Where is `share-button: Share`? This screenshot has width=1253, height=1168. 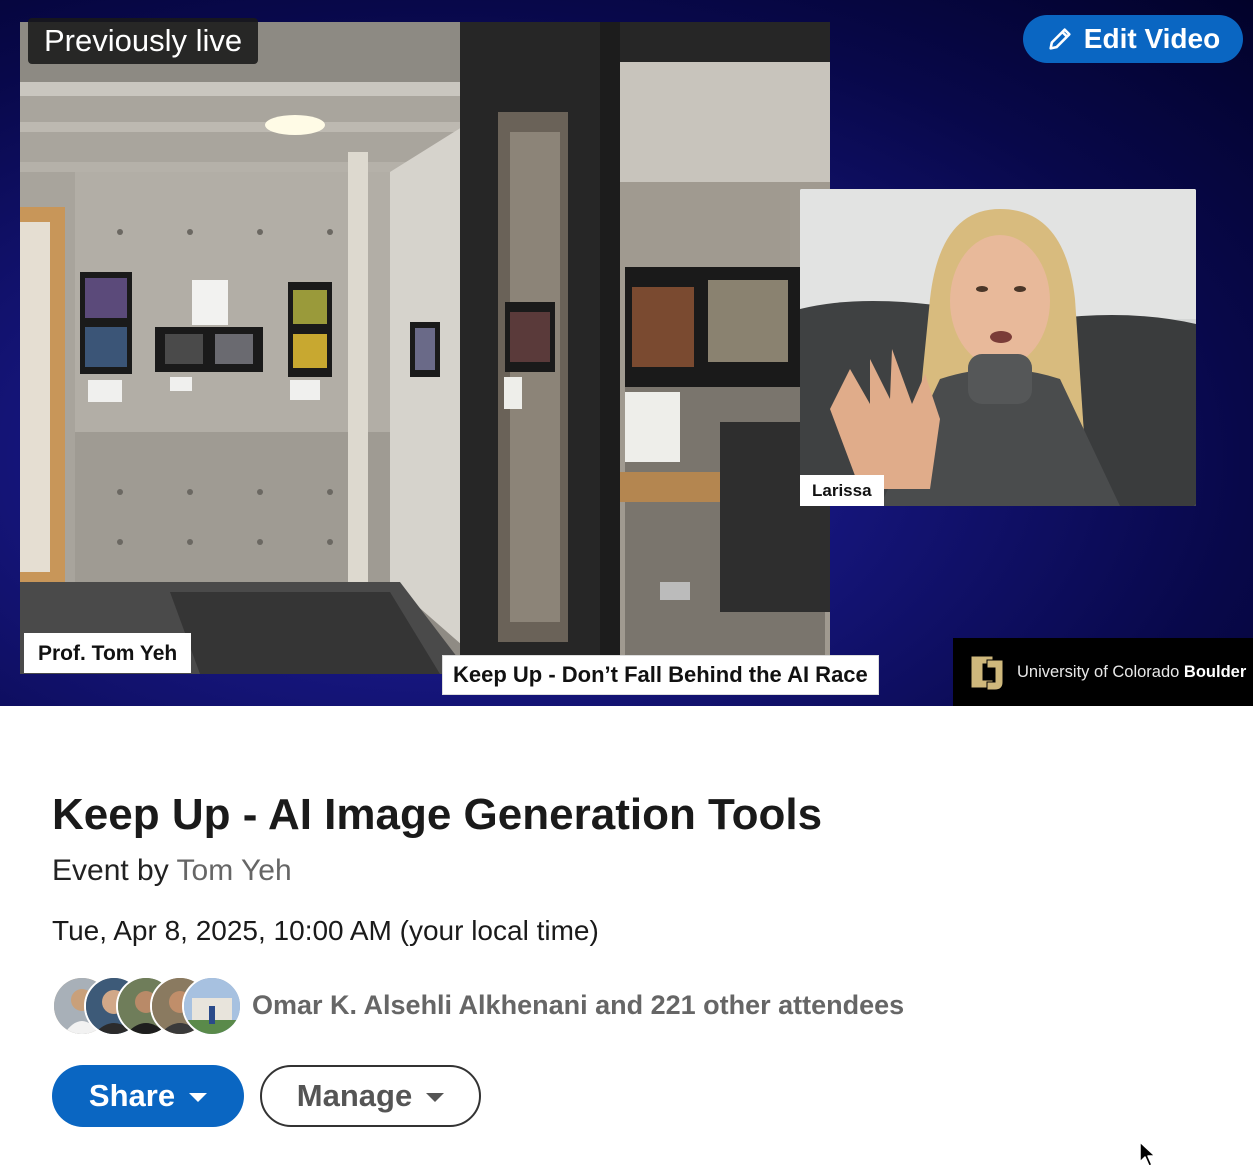 share-button: Share is located at coordinates (148, 1096).